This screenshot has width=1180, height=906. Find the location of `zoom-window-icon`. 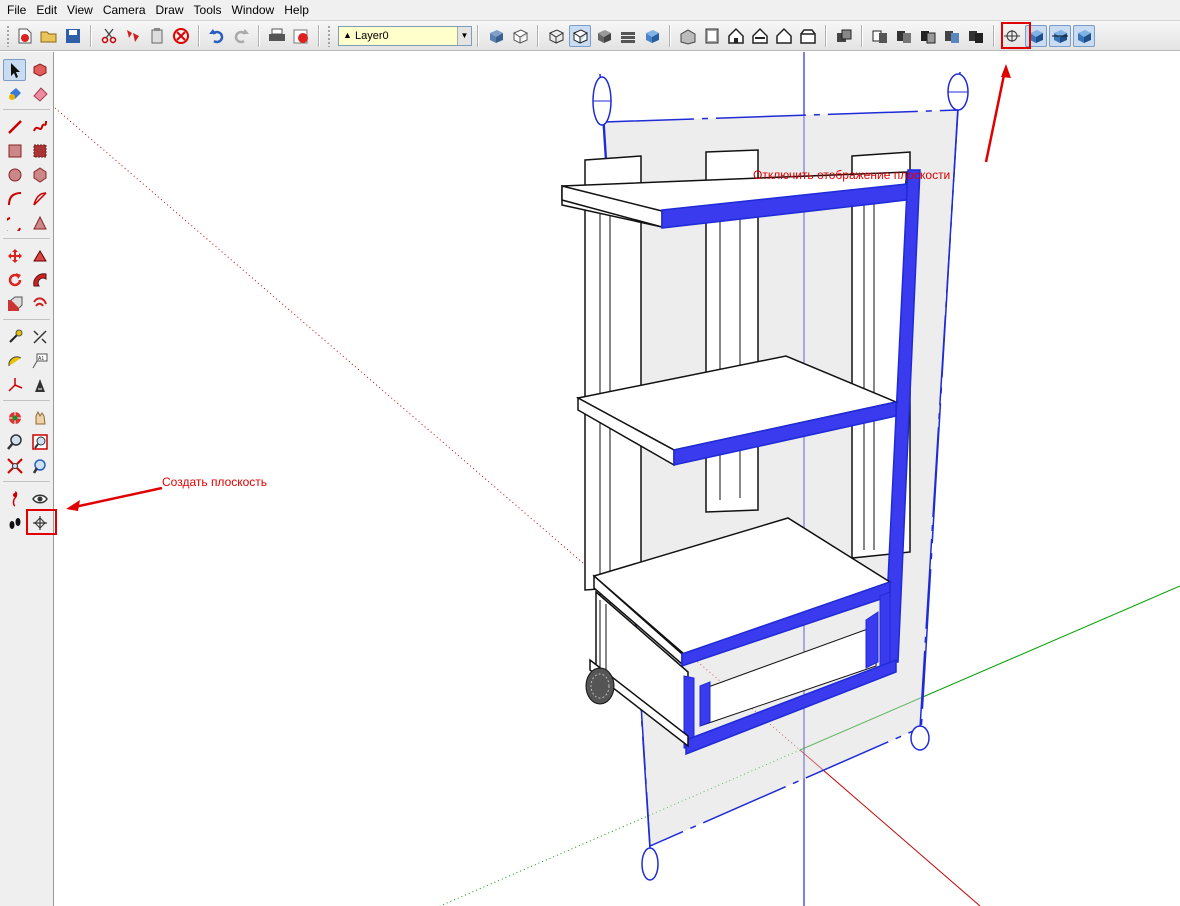

zoom-window-icon is located at coordinates (39, 442).